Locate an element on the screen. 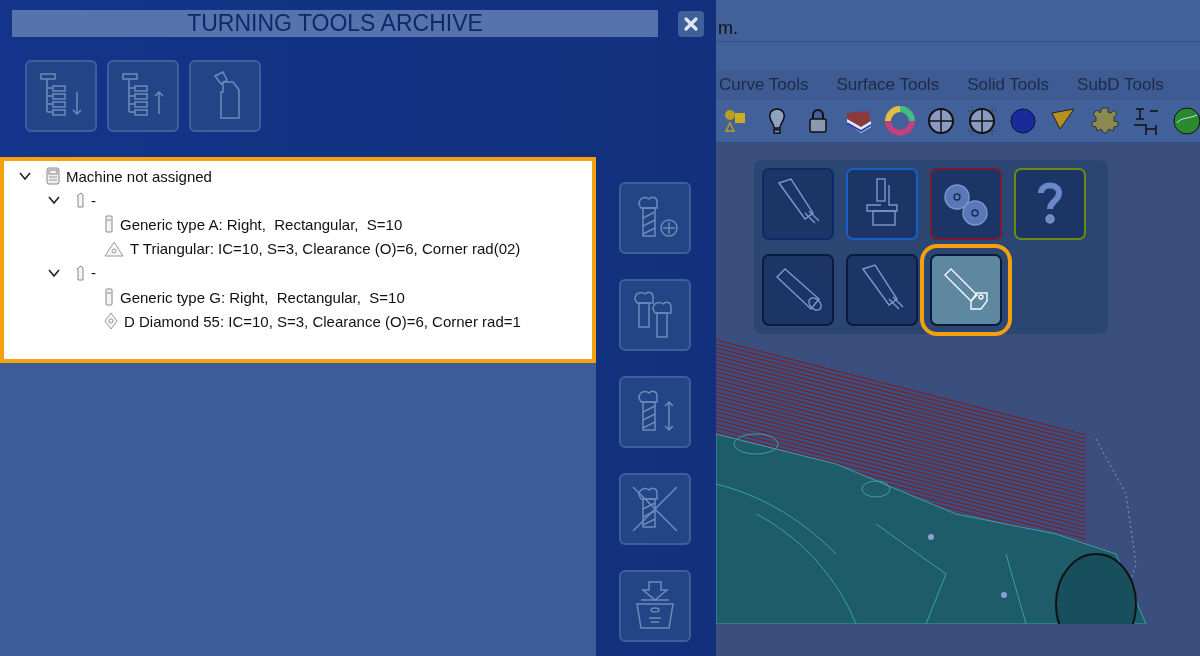  sphere-icon is located at coordinates (1023, 121).